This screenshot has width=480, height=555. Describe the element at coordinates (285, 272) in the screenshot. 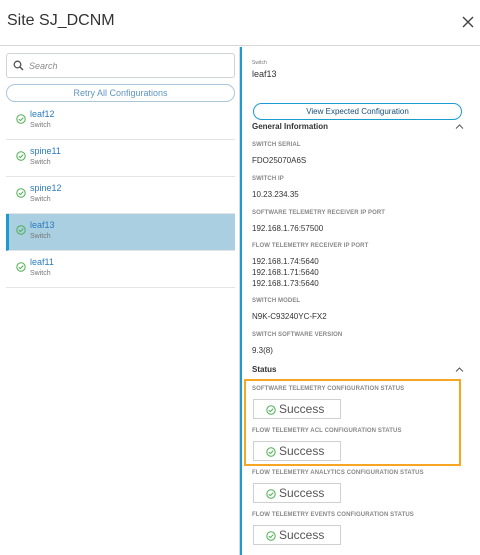

I see `field-value: 192.168.1.71:5640` at that location.